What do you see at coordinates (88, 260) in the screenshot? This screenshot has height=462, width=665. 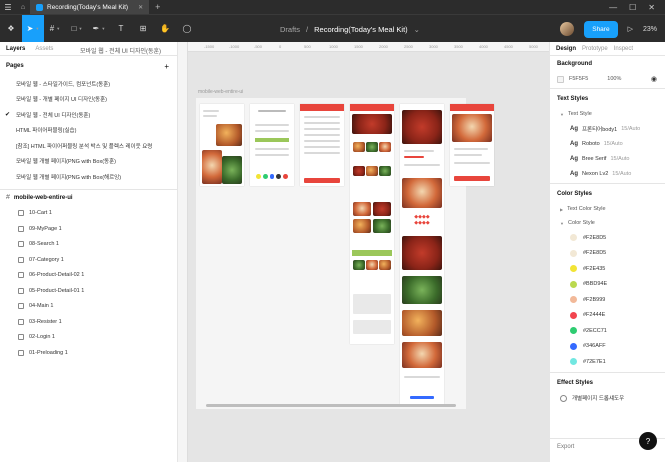 I see `layer-item: 07-Category 1` at bounding box center [88, 260].